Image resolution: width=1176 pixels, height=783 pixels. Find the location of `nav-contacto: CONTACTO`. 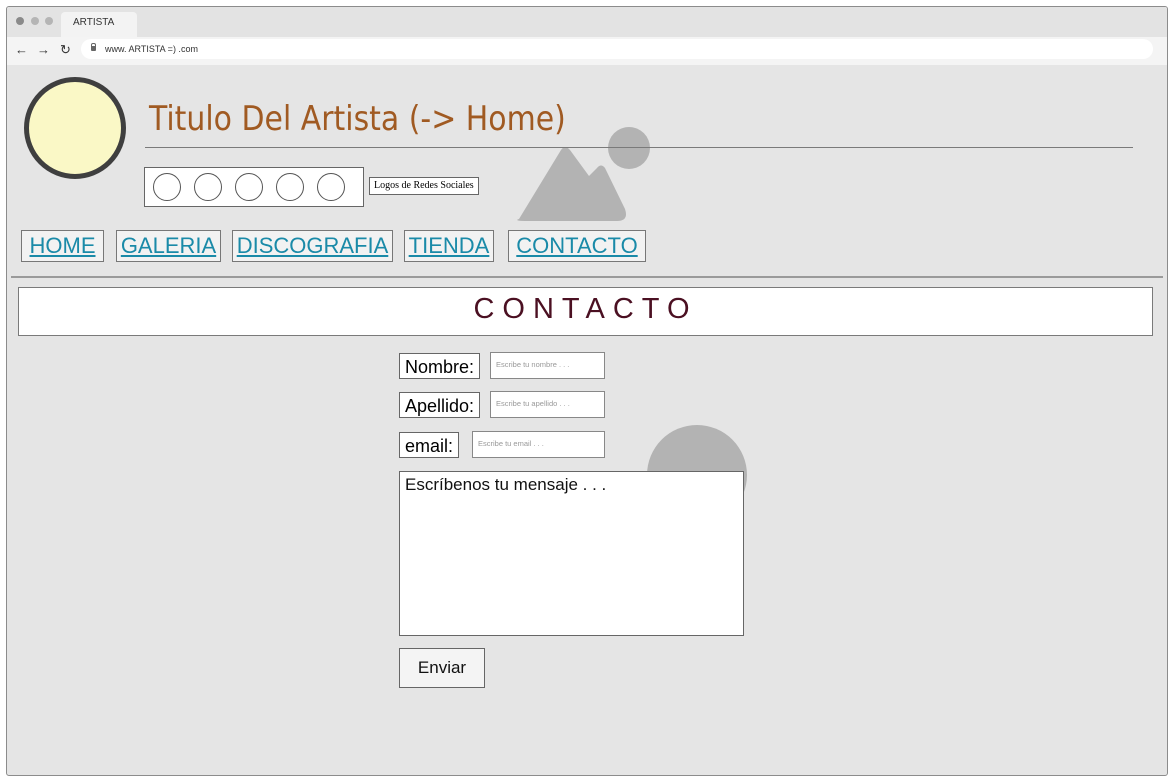

nav-contacto: CONTACTO is located at coordinates (577, 246).